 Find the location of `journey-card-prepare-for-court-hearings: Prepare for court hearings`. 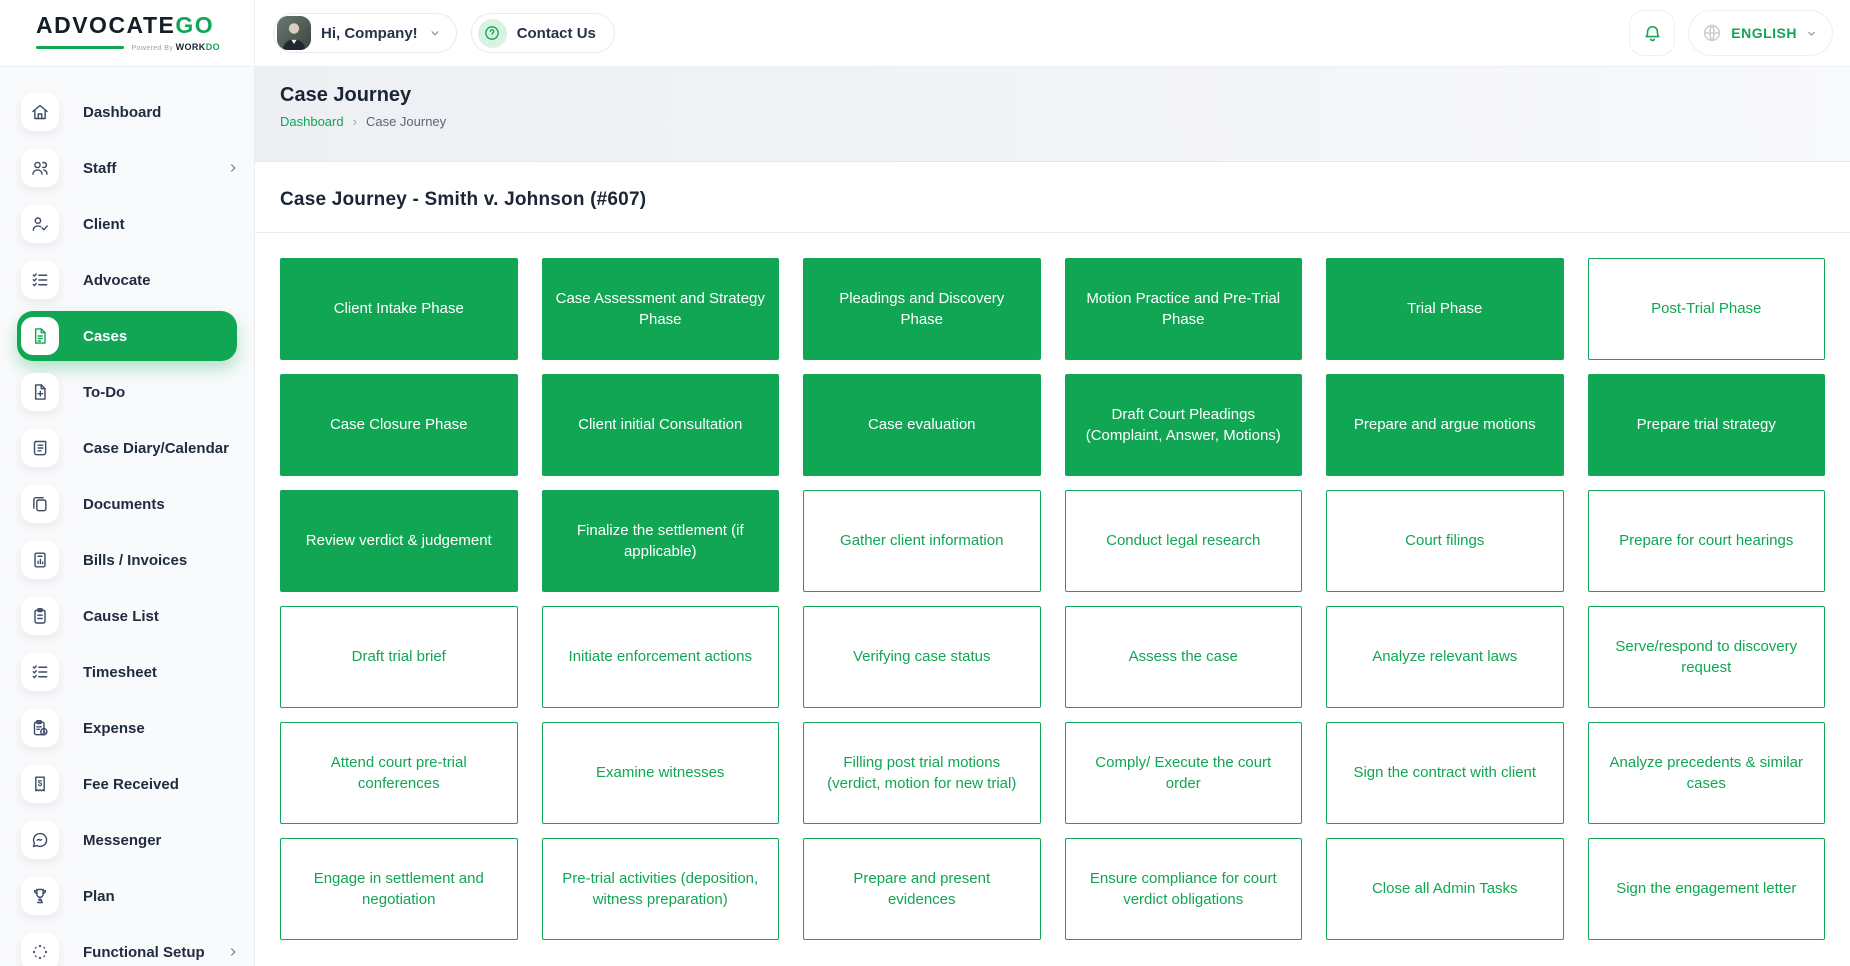

journey-card-prepare-for-court-hearings: Prepare for court hearings is located at coordinates (1706, 541).